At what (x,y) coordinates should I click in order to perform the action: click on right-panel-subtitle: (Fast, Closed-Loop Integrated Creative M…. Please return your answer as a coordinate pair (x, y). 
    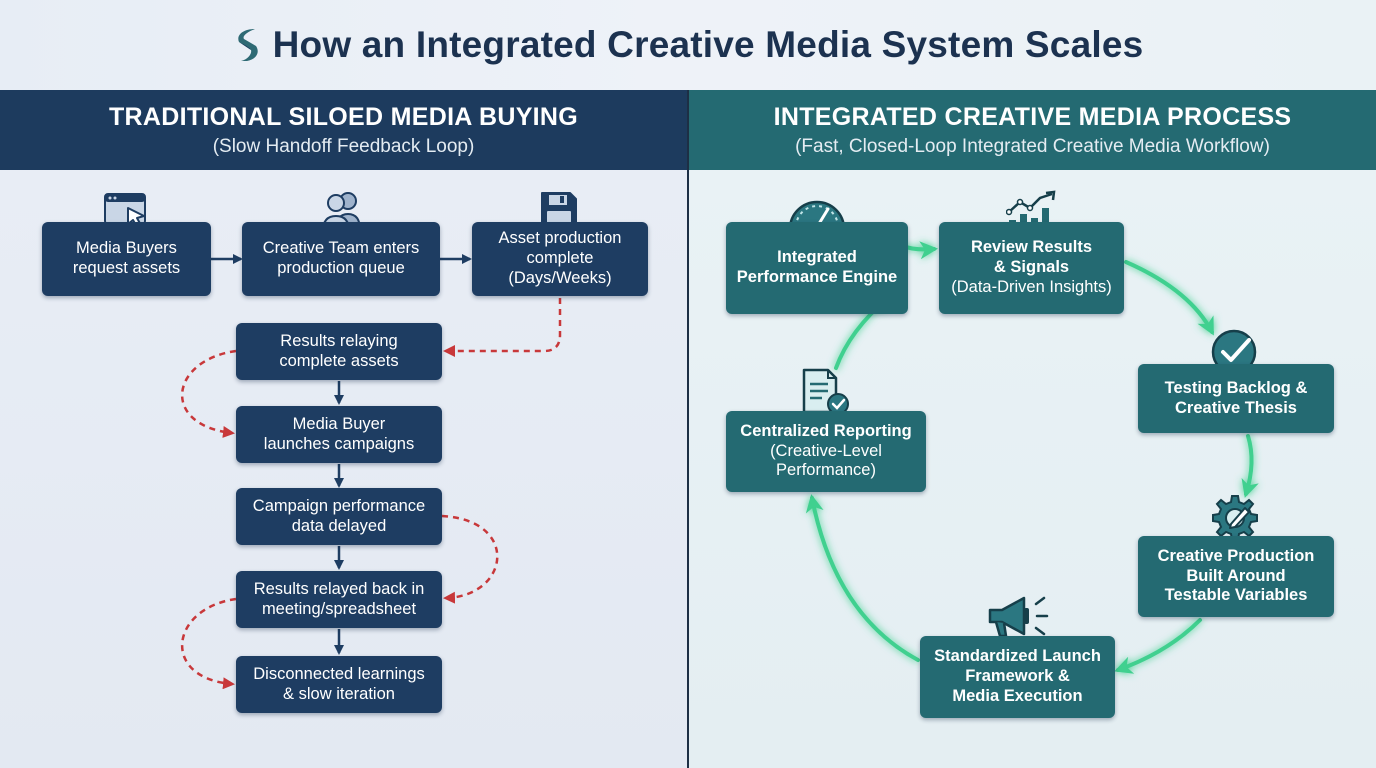
    Looking at the image, I should click on (1032, 146).